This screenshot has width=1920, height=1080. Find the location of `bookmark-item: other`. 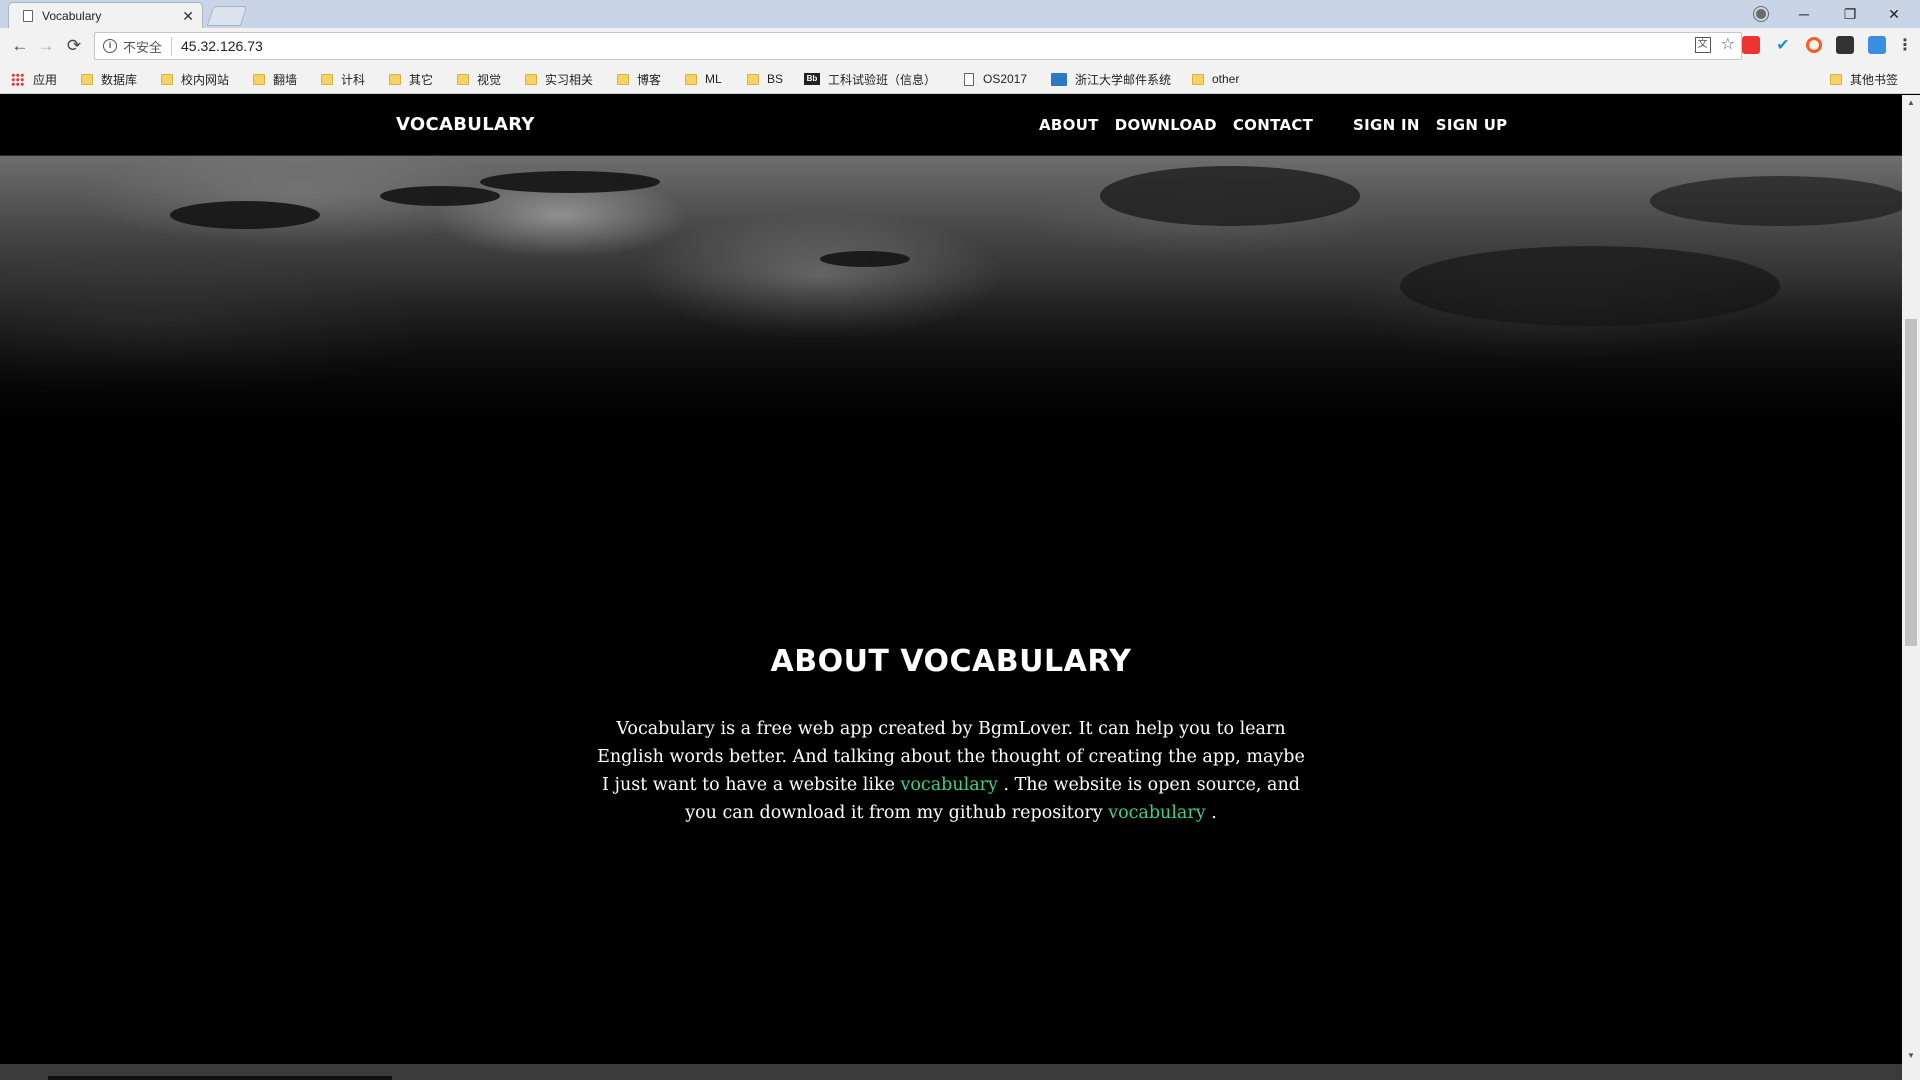

bookmark-item: other is located at coordinates (1215, 79).